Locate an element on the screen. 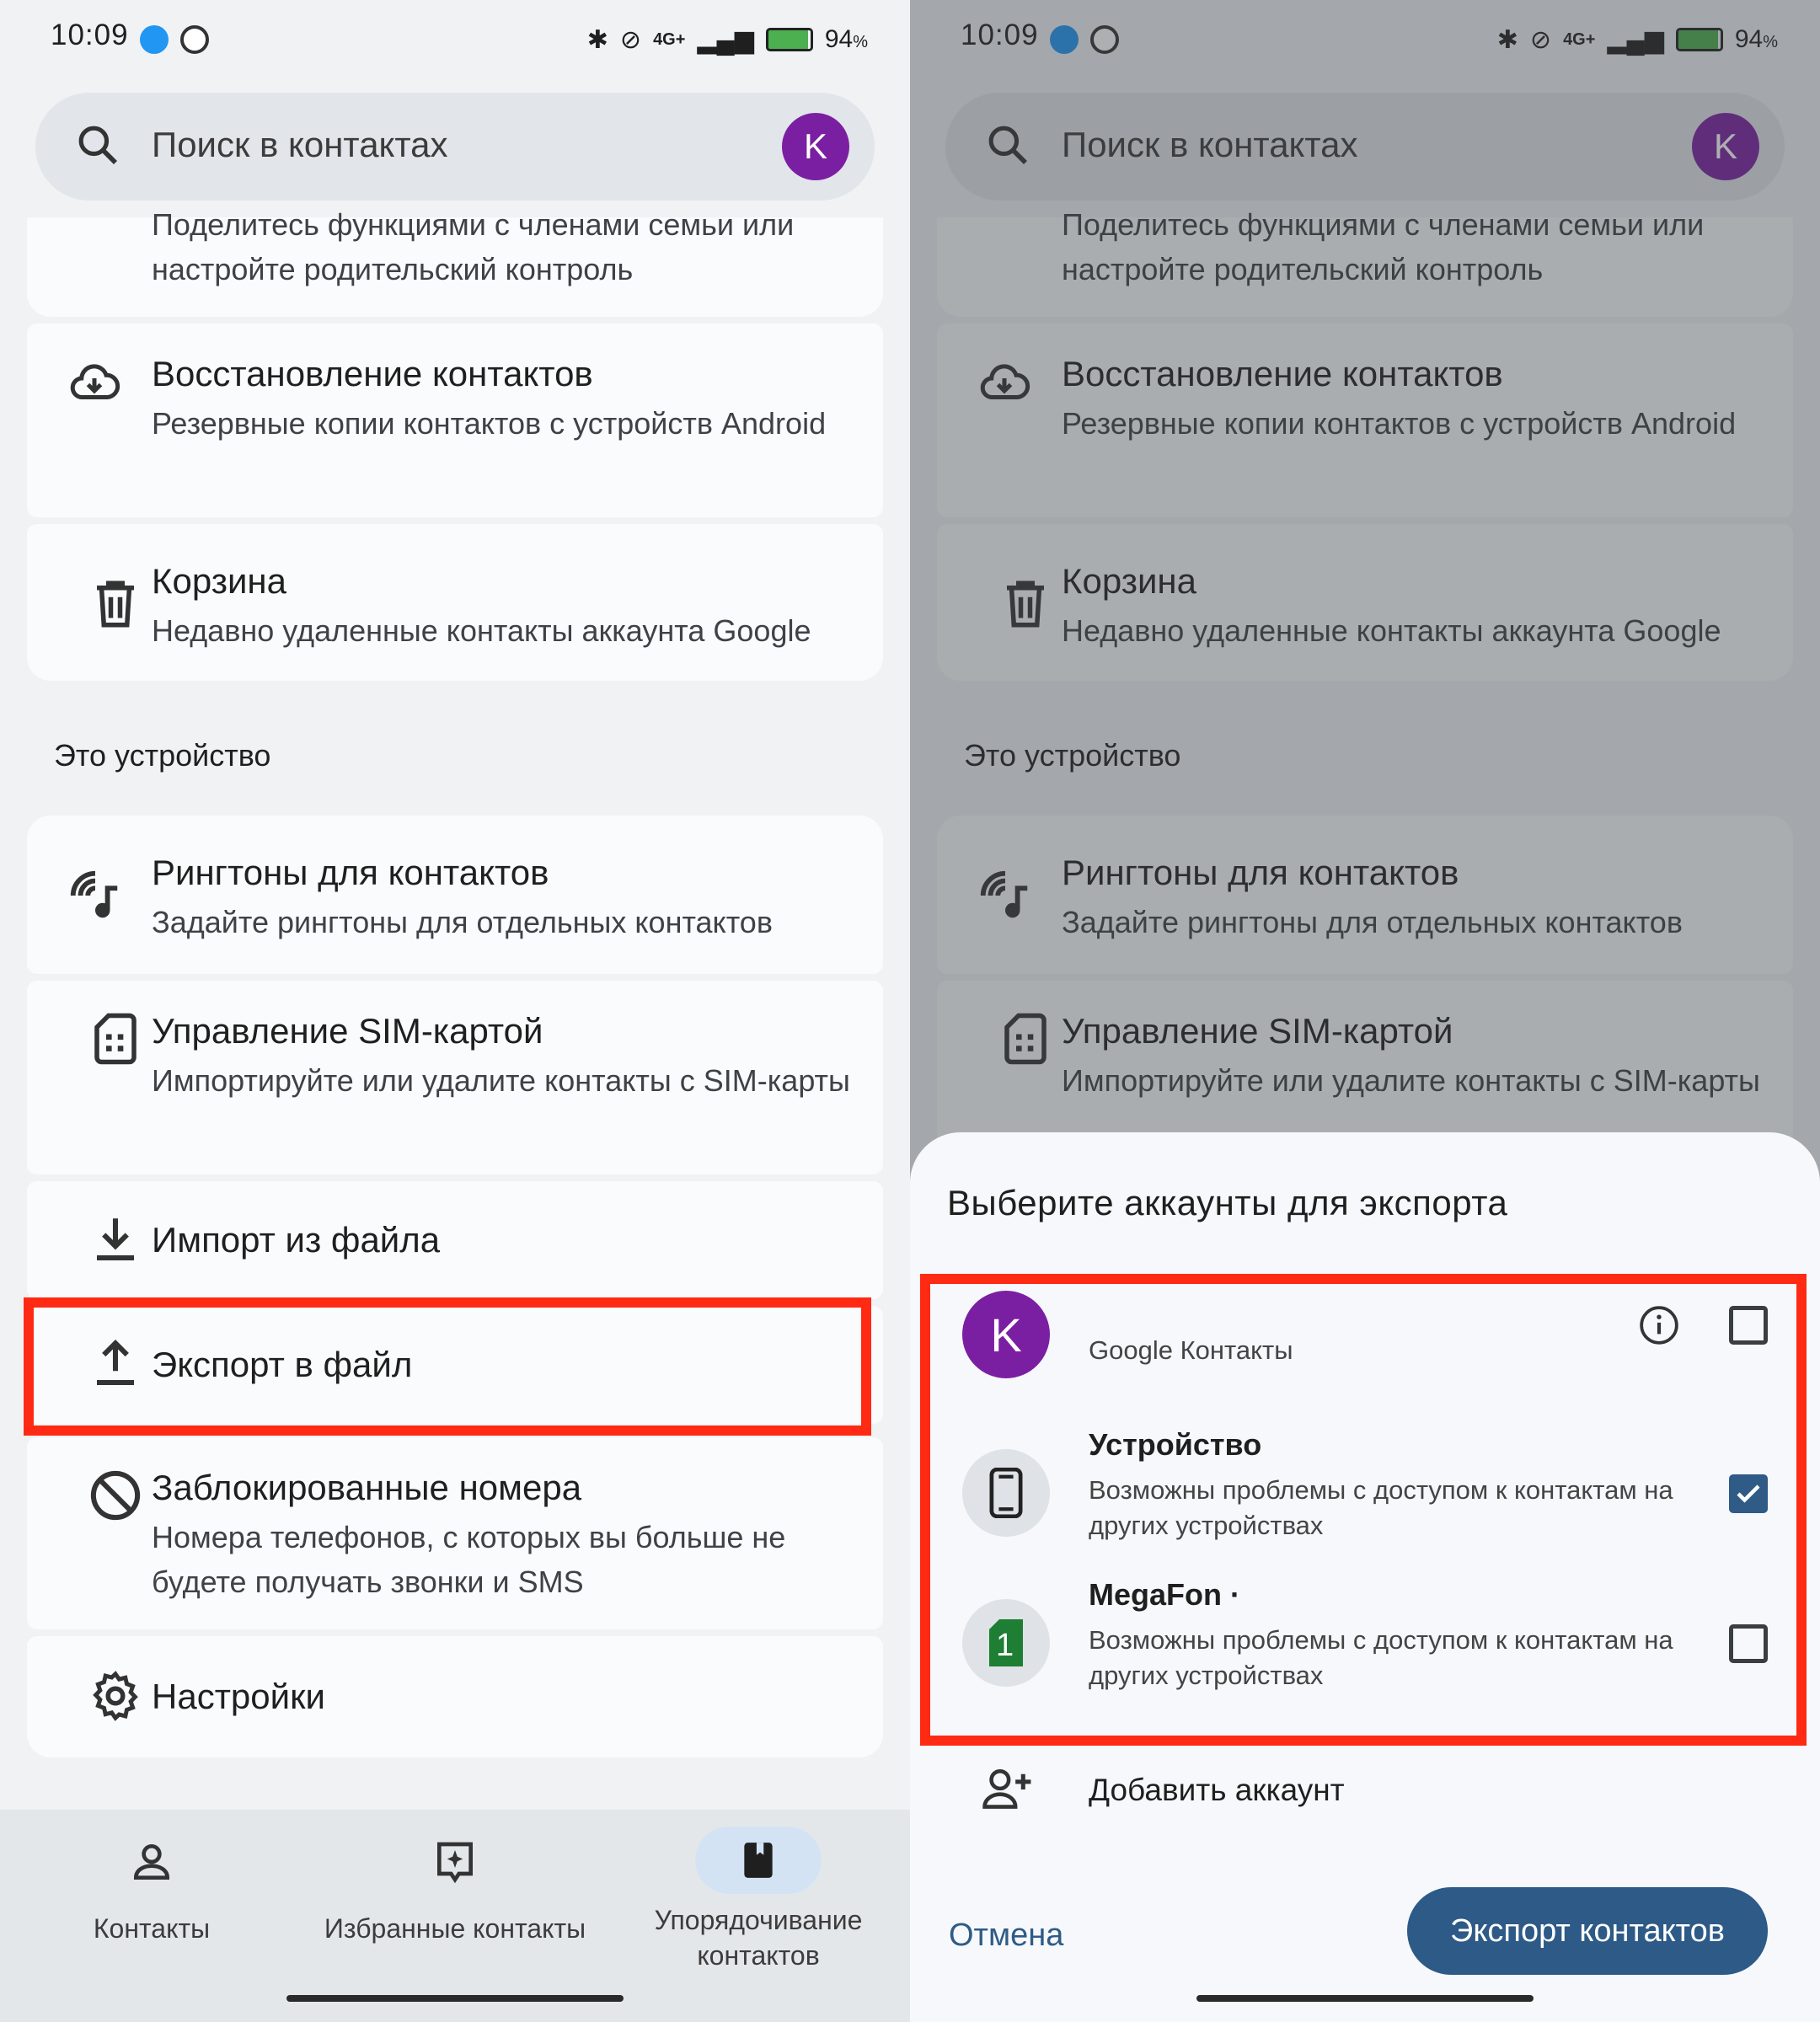 This screenshot has height=2022, width=1820. cloud-restore-icon is located at coordinates (95, 381).